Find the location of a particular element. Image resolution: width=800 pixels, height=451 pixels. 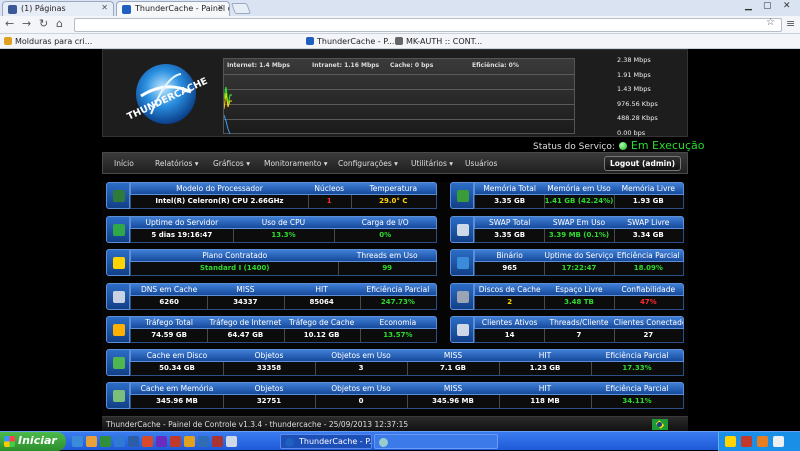

service-status: Status do Serviço: Em Execução is located at coordinates (618, 145).